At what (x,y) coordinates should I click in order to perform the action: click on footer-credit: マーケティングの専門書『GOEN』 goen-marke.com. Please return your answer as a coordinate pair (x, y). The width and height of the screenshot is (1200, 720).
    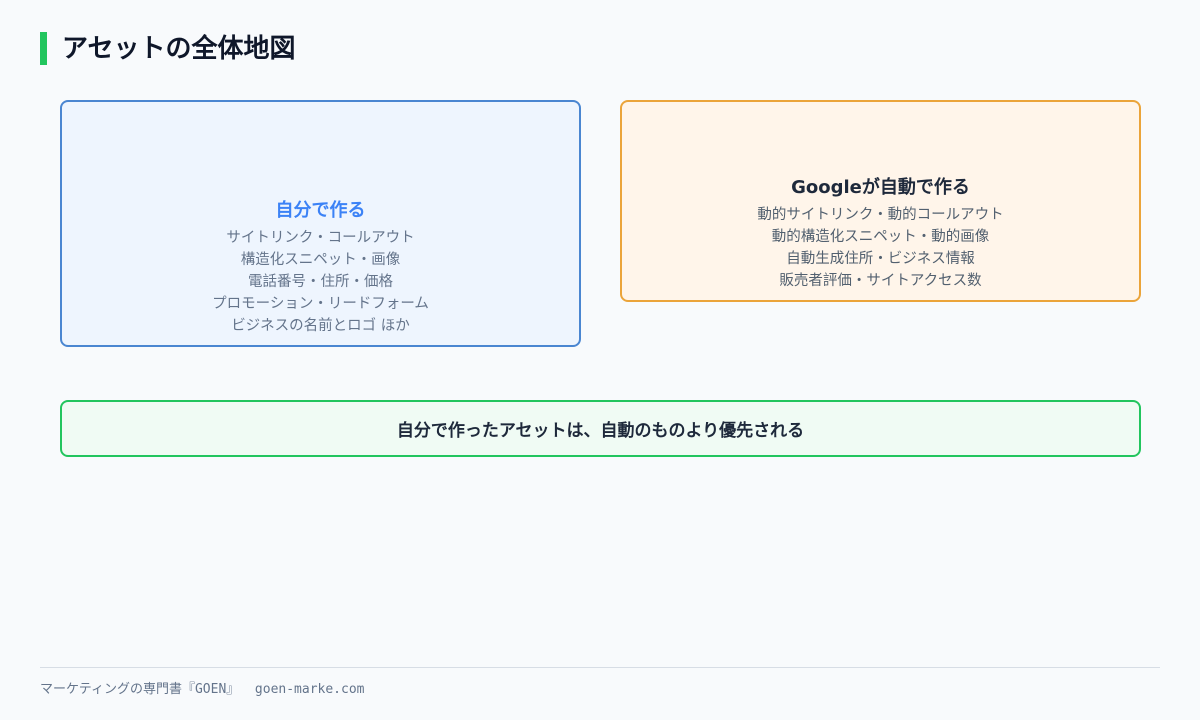
    Looking at the image, I should click on (202, 689).